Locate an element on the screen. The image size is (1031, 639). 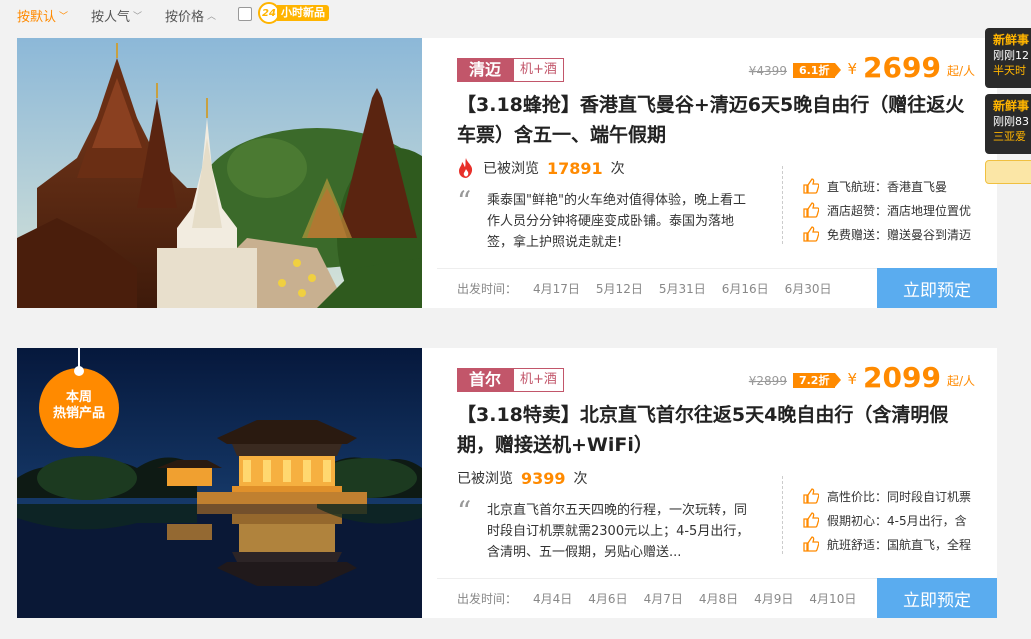
views-suffix: 次 is located at coordinates (580, 479).